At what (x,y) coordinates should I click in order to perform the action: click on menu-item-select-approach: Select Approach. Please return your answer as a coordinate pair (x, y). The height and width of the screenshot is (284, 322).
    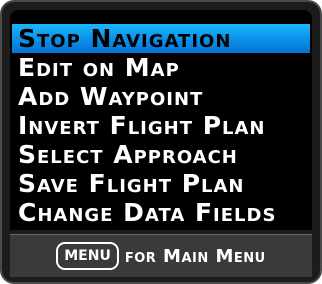
    Looking at the image, I should click on (161, 154).